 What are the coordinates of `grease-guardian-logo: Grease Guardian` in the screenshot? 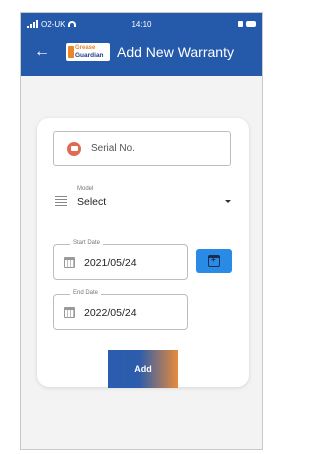 It's located at (88, 52).